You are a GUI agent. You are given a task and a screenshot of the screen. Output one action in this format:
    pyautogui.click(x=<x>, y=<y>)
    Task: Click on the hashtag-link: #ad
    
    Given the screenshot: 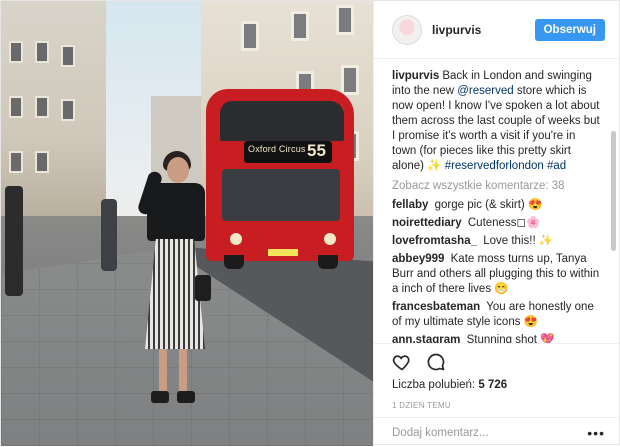 What is the action you would take?
    pyautogui.click(x=556, y=166)
    